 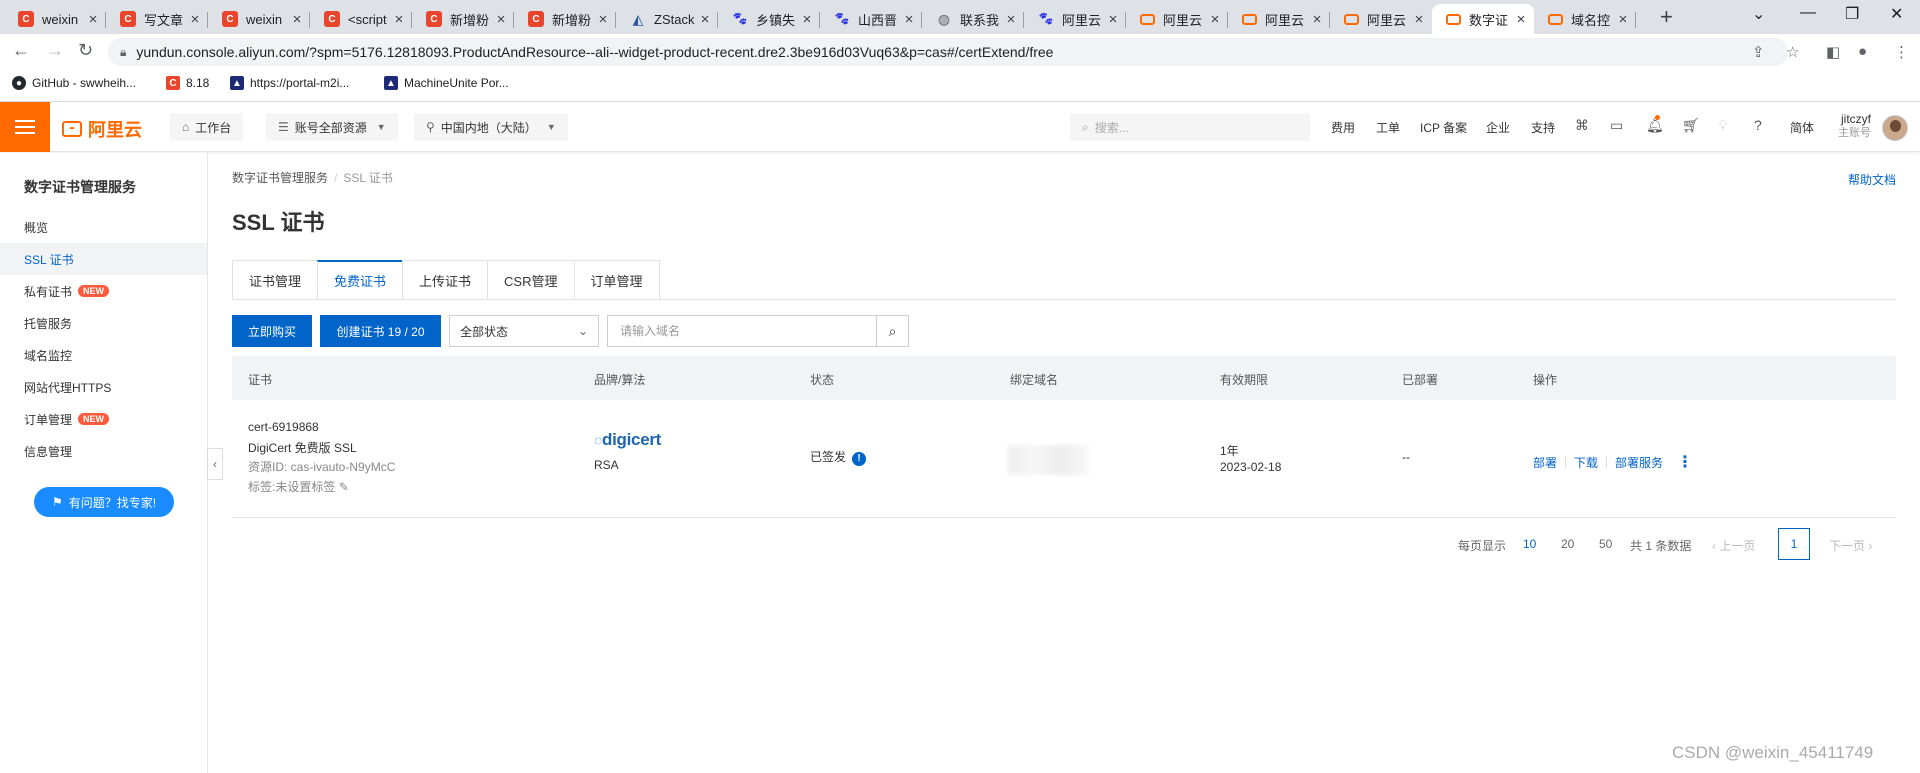 What do you see at coordinates (859, 459) in the screenshot?
I see `info-icon: !` at bounding box center [859, 459].